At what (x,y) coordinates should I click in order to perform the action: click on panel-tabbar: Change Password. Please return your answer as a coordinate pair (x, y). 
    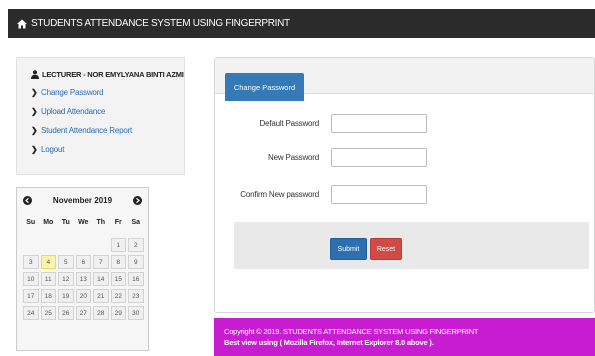
    Looking at the image, I should click on (404, 79).